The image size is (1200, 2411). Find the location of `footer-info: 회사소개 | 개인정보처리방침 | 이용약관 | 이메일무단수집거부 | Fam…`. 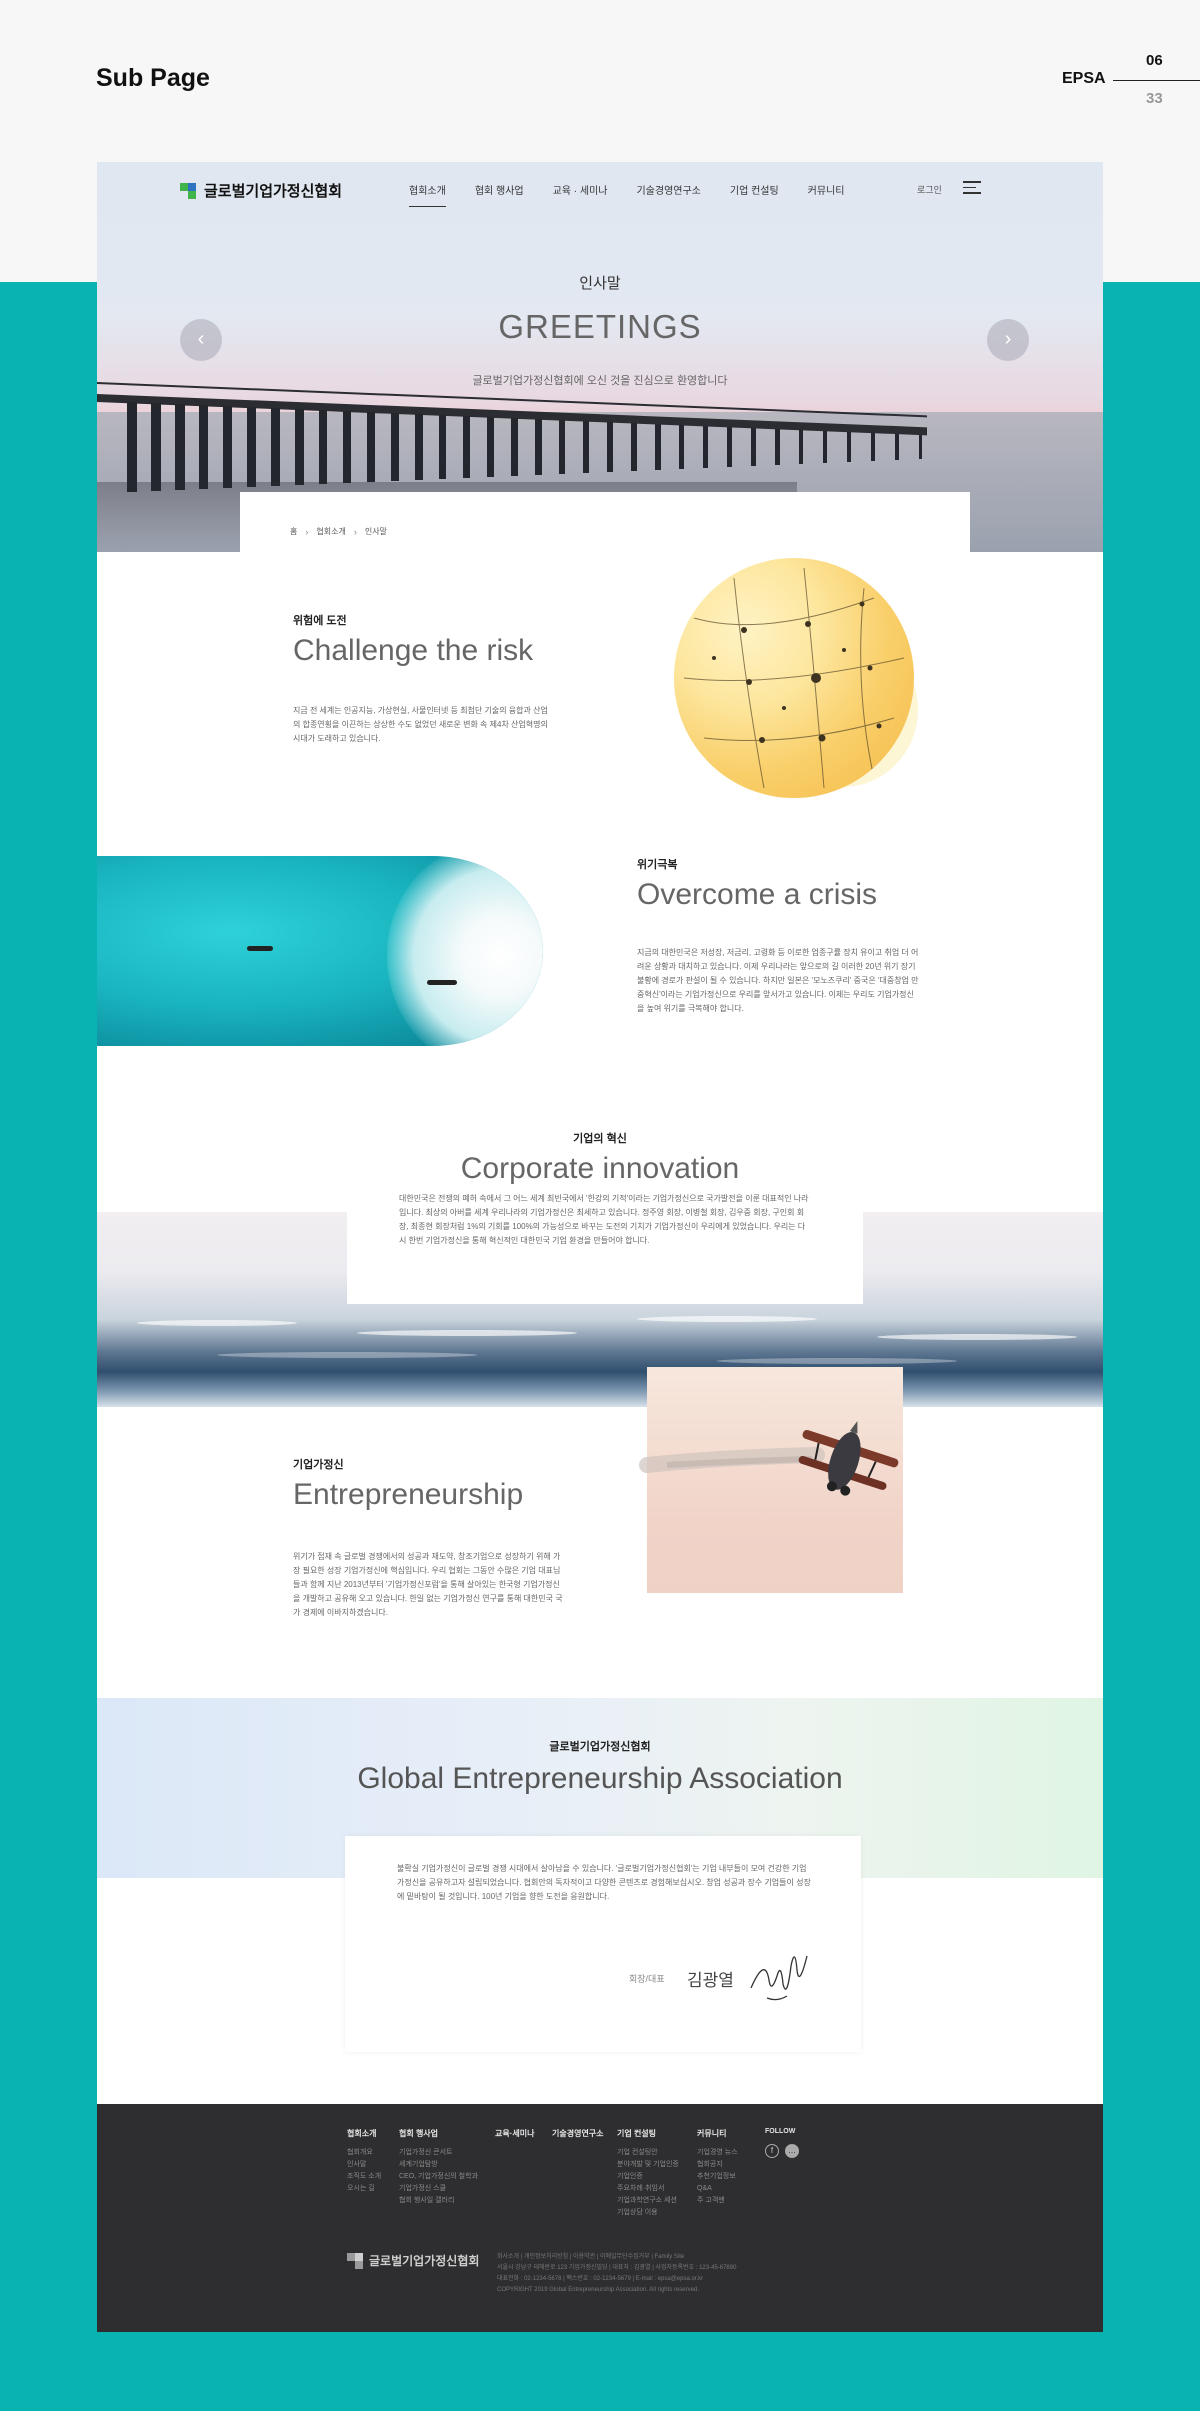

footer-info: 회사소개 | 개인정보처리방침 | 이용약관 | 이메일무단수집거부 | Fam… is located at coordinates (616, 2274).